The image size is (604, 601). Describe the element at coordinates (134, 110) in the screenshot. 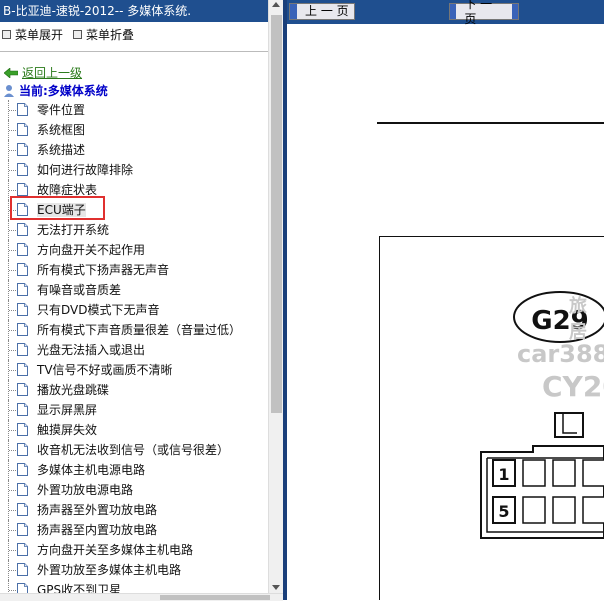

I see `tree-item: 零件位置` at that location.